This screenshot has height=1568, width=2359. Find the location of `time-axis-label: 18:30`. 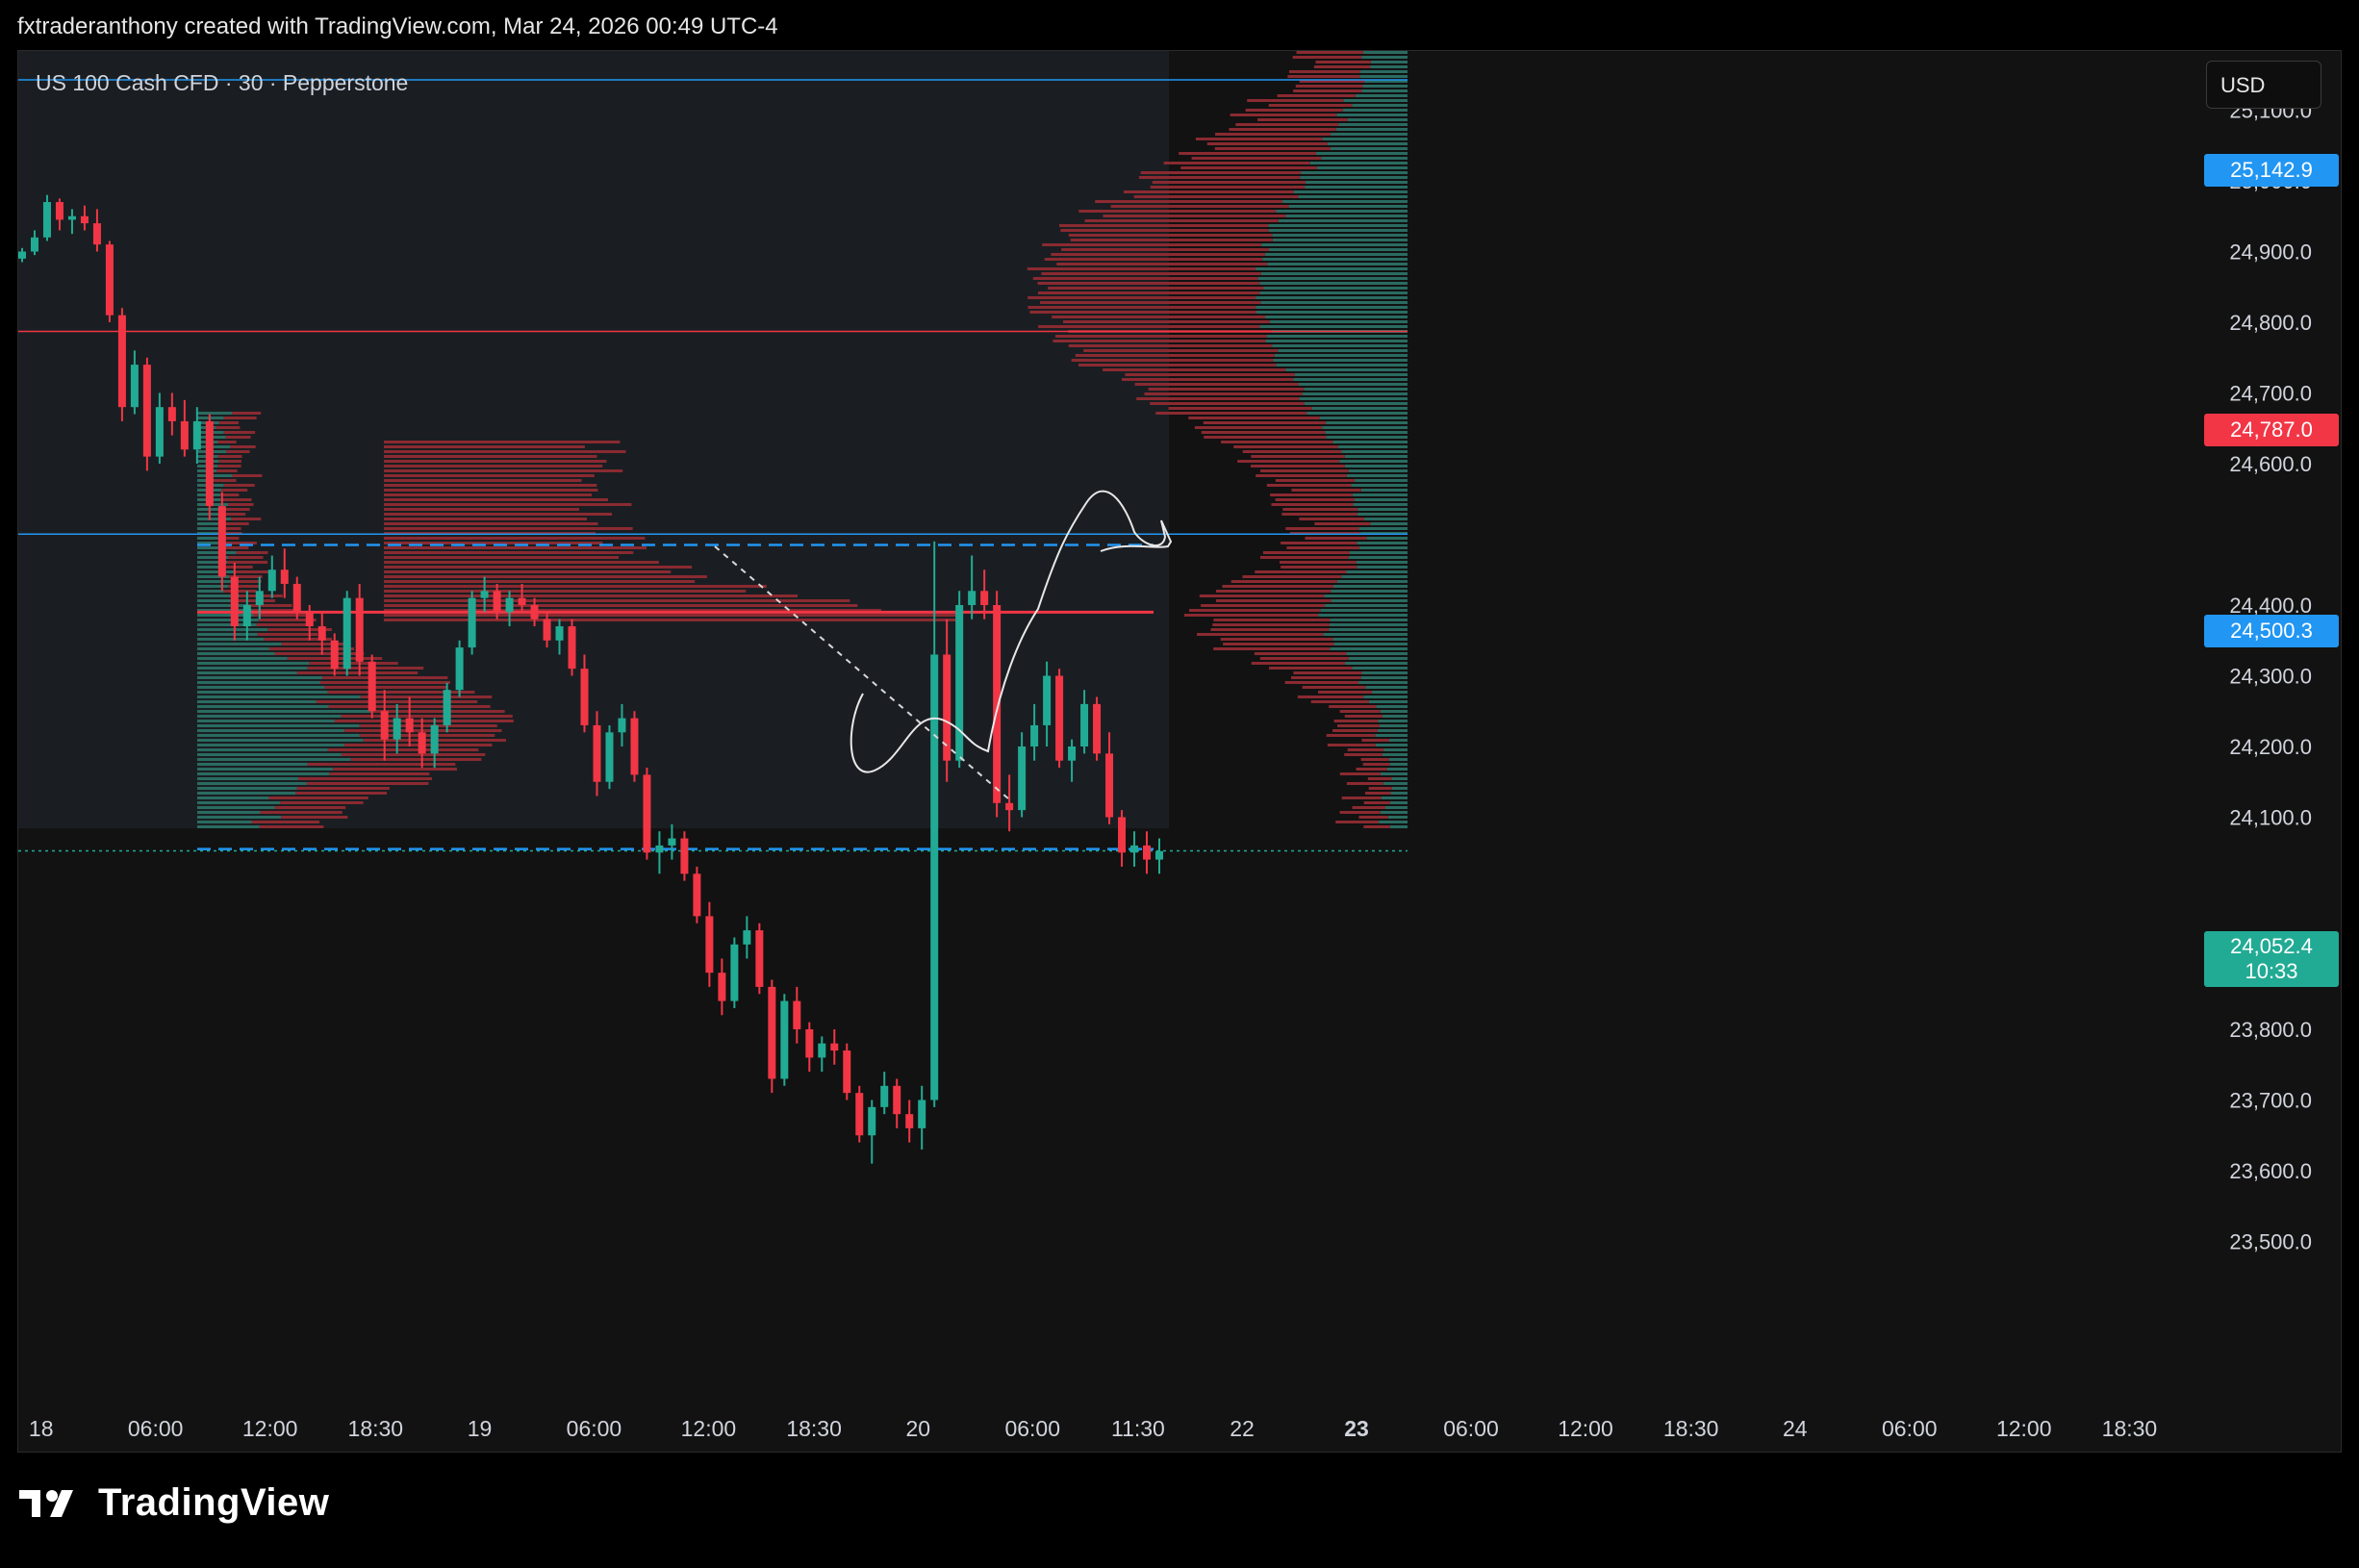

time-axis-label: 18:30 is located at coordinates (814, 1428).